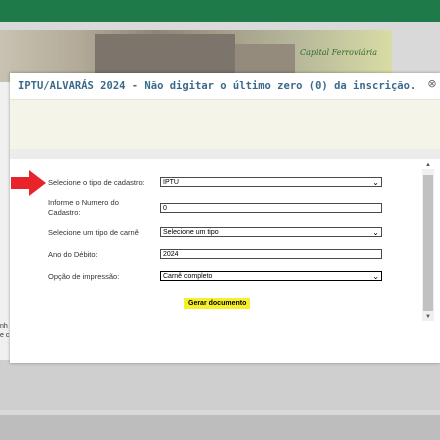  What do you see at coordinates (271, 232) in the screenshot?
I see `carne-type-select: Selecione um tipo ⌄` at bounding box center [271, 232].